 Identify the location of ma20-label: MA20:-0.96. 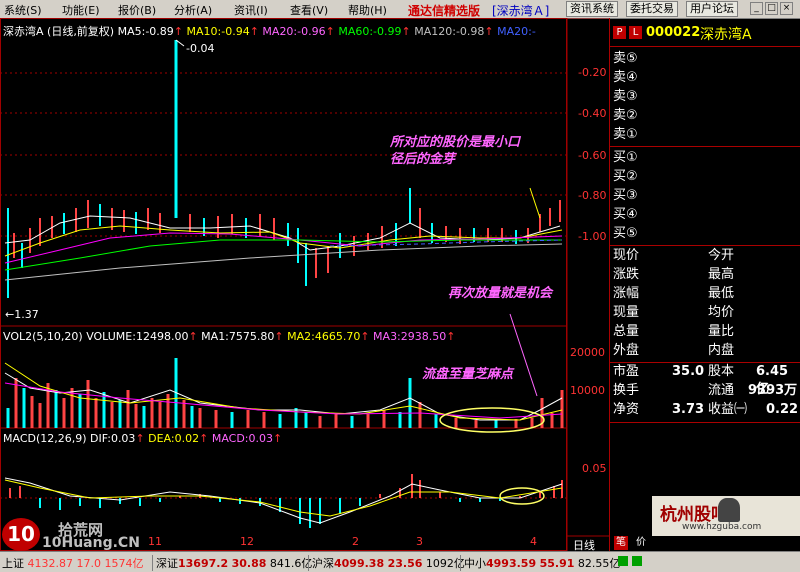
(294, 31).